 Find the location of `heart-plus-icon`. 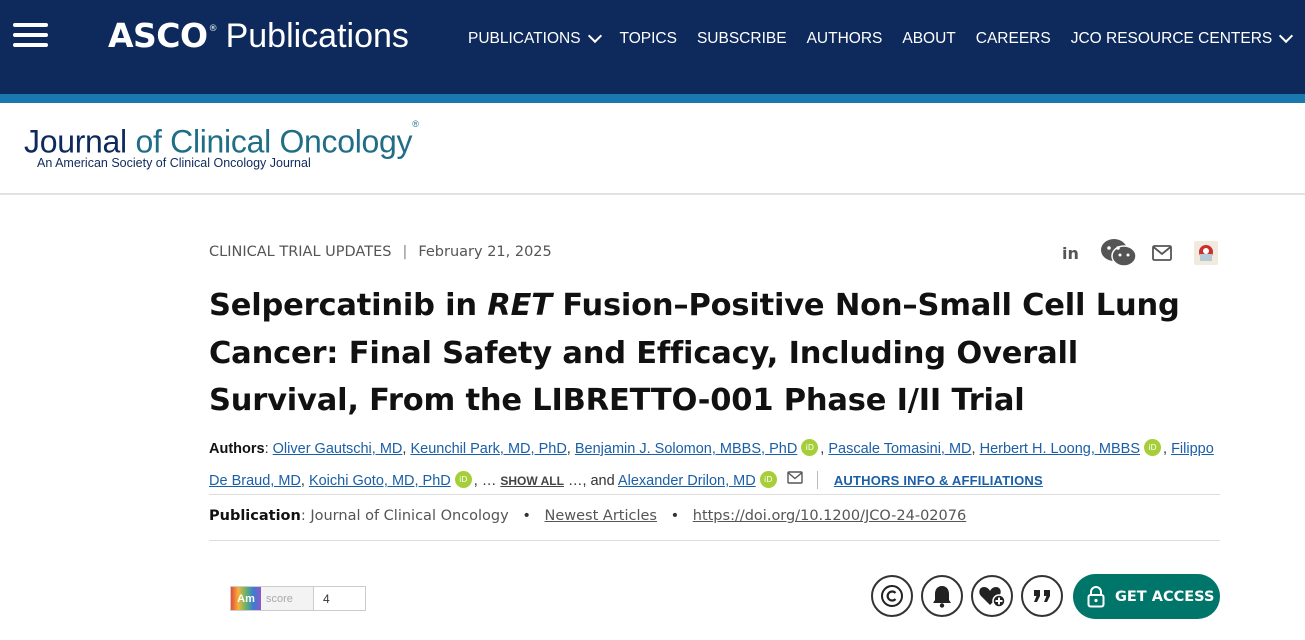

heart-plus-icon is located at coordinates (992, 597).